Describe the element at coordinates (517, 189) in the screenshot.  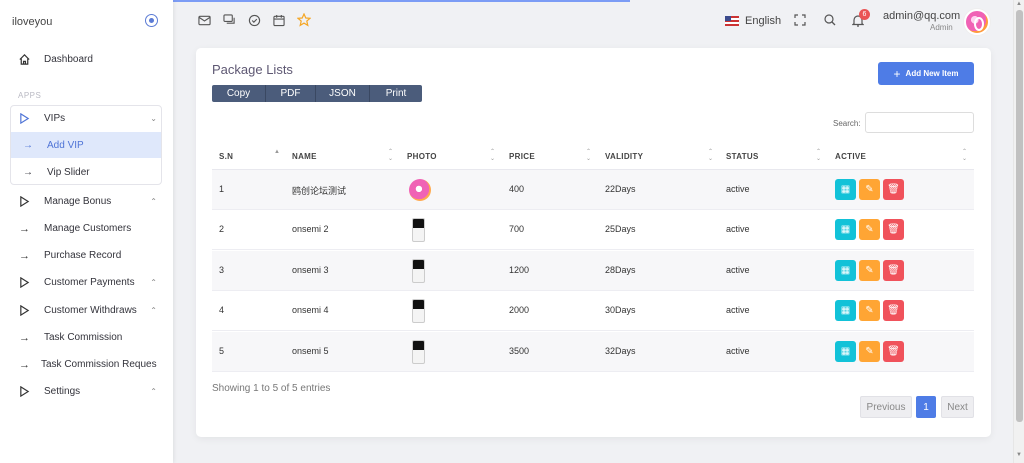
I see `cell-price: 400` at that location.